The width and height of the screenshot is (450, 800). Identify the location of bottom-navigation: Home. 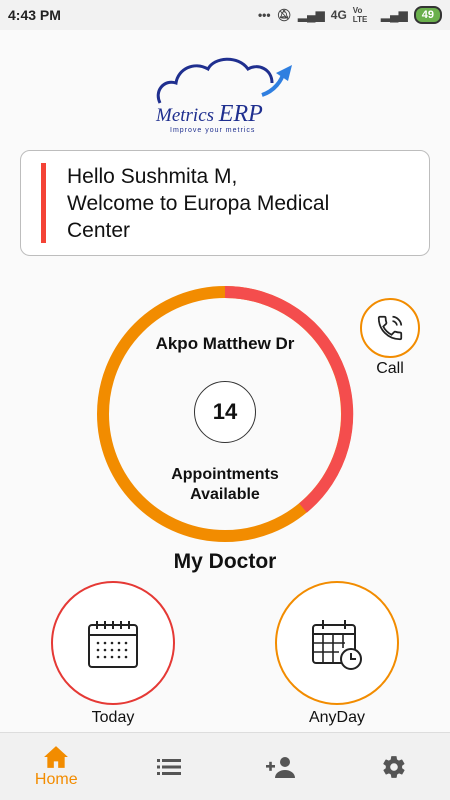
(225, 766).